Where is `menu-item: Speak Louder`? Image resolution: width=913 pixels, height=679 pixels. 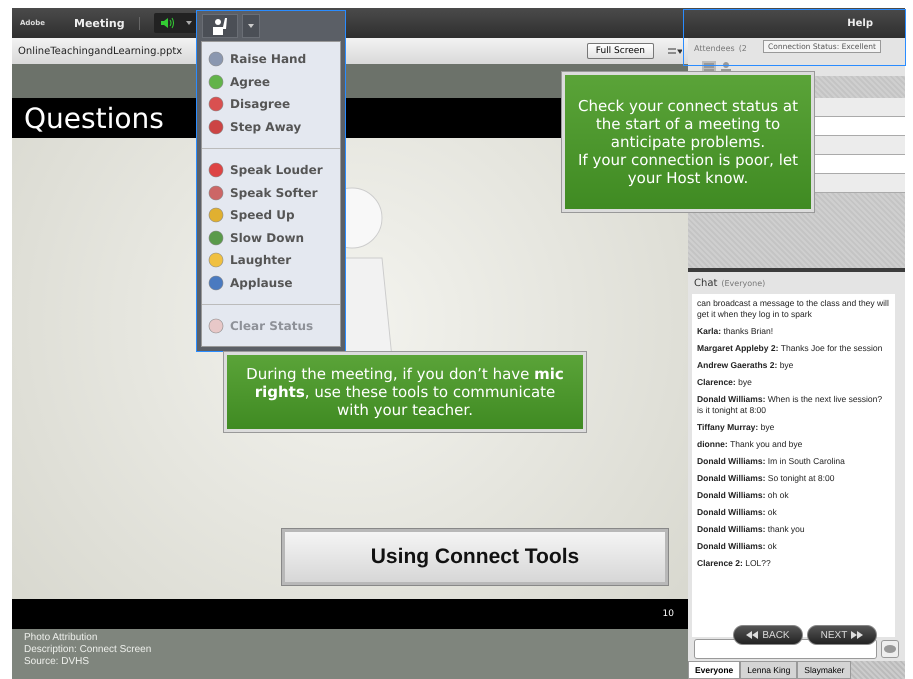
menu-item: Speak Louder is located at coordinates (271, 170).